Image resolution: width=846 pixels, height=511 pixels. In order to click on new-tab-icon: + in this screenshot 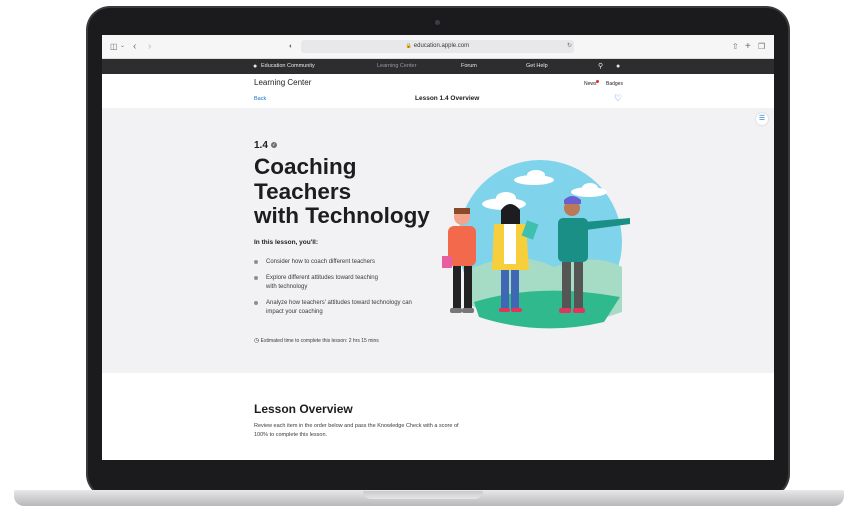, I will do `click(748, 46)`.